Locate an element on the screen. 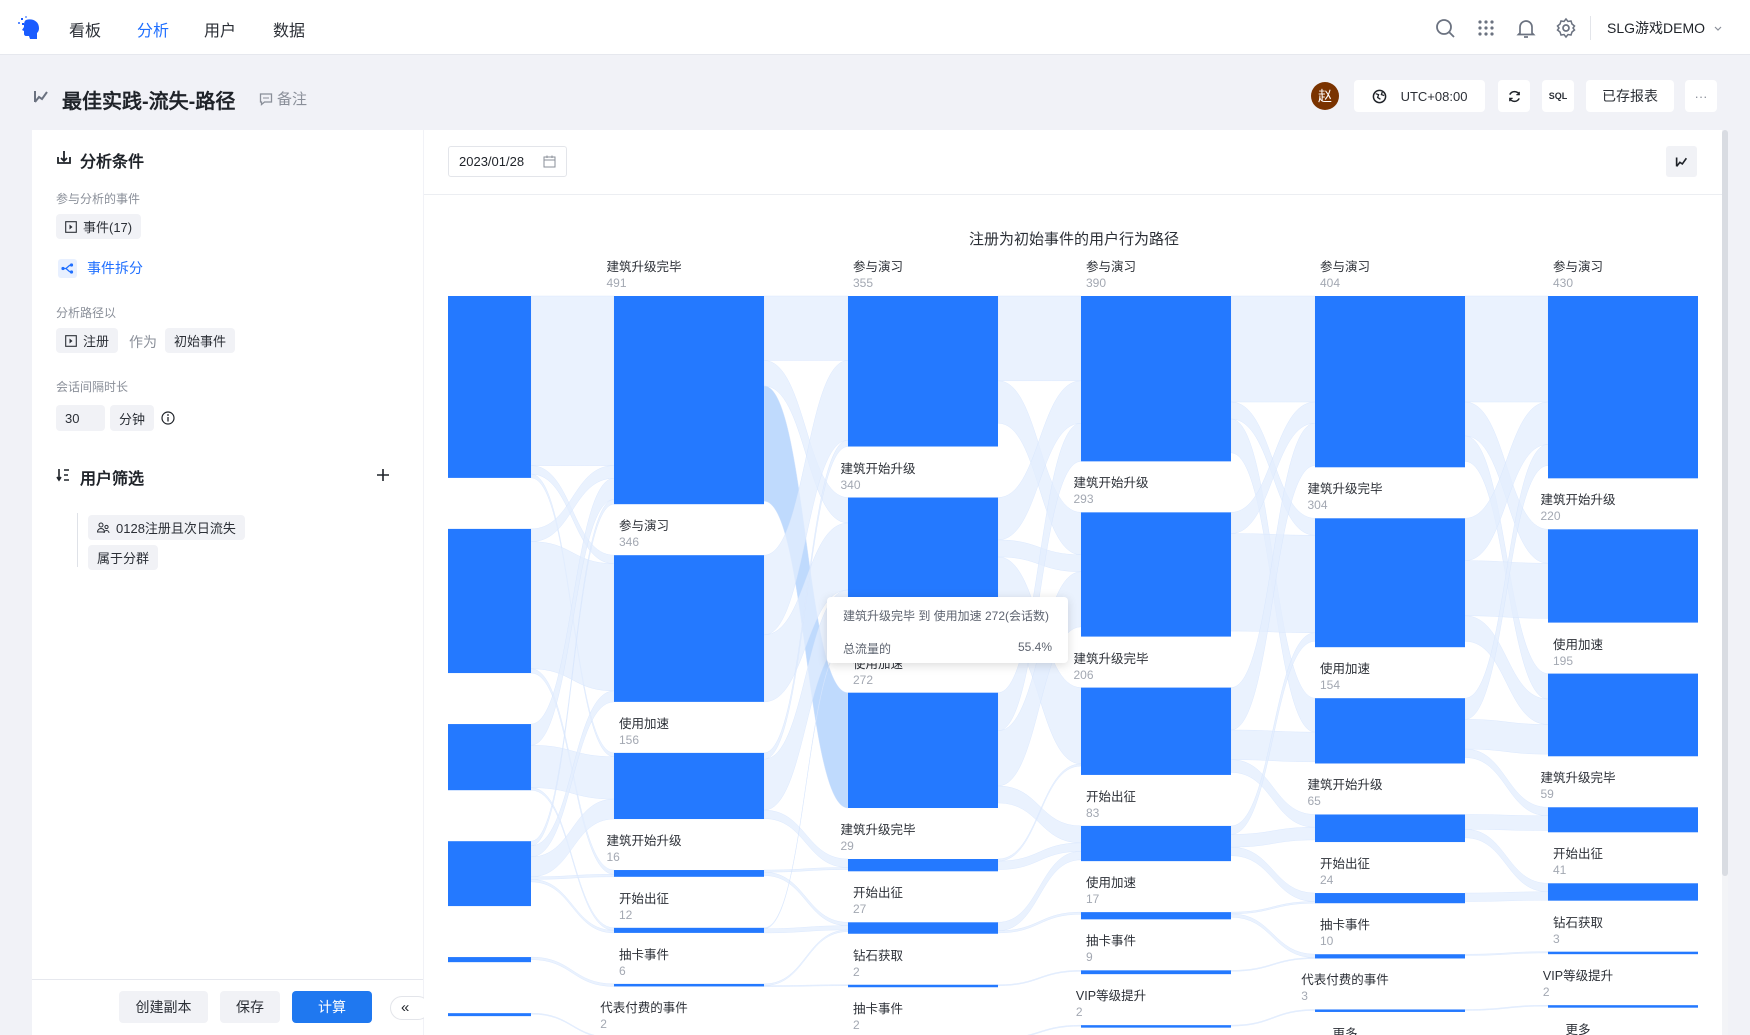  sankey-node-label: 开始出征 24 is located at coordinates (1345, 872).